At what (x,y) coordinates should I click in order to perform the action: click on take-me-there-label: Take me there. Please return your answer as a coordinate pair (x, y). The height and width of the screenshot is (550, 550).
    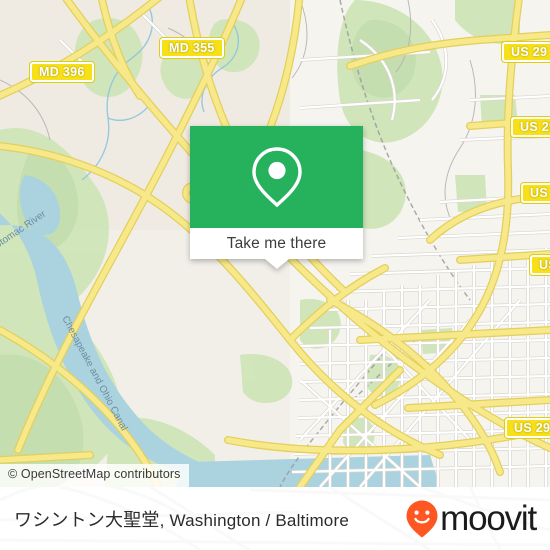
    Looking at the image, I should click on (276, 243).